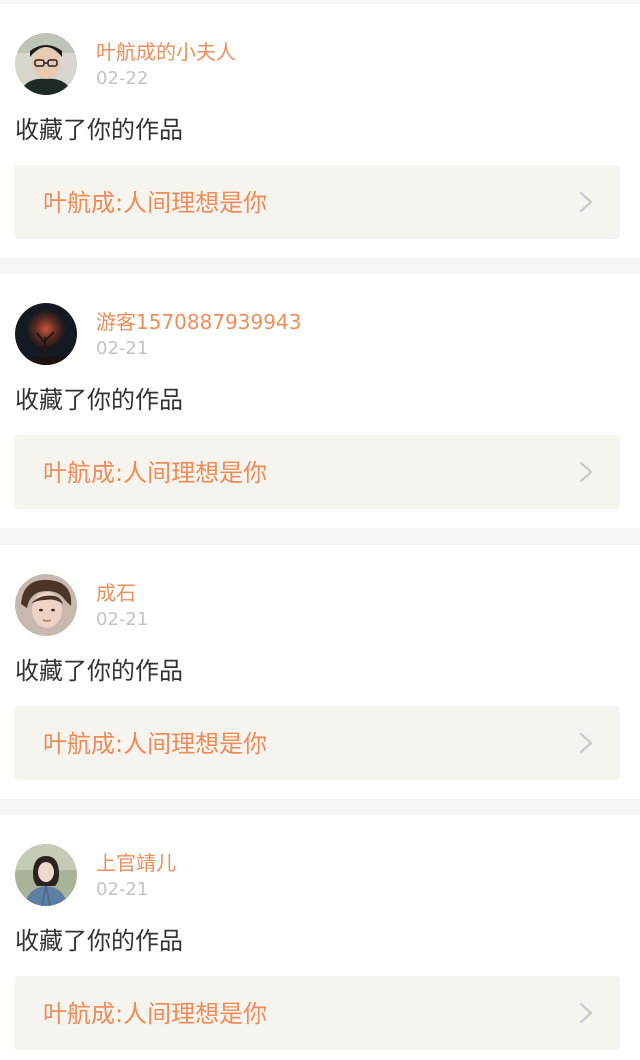  I want to click on avatar-glowing-tree-icon, so click(46, 334).